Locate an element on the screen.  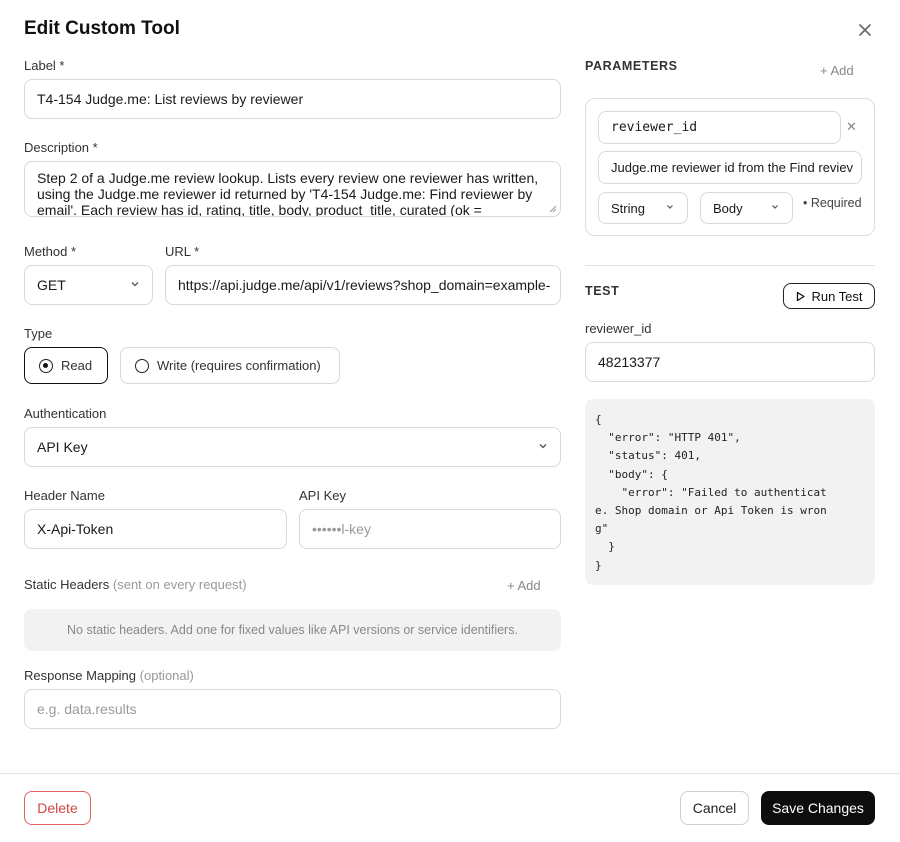
description-field-label: Description * is located at coordinates (61, 147).